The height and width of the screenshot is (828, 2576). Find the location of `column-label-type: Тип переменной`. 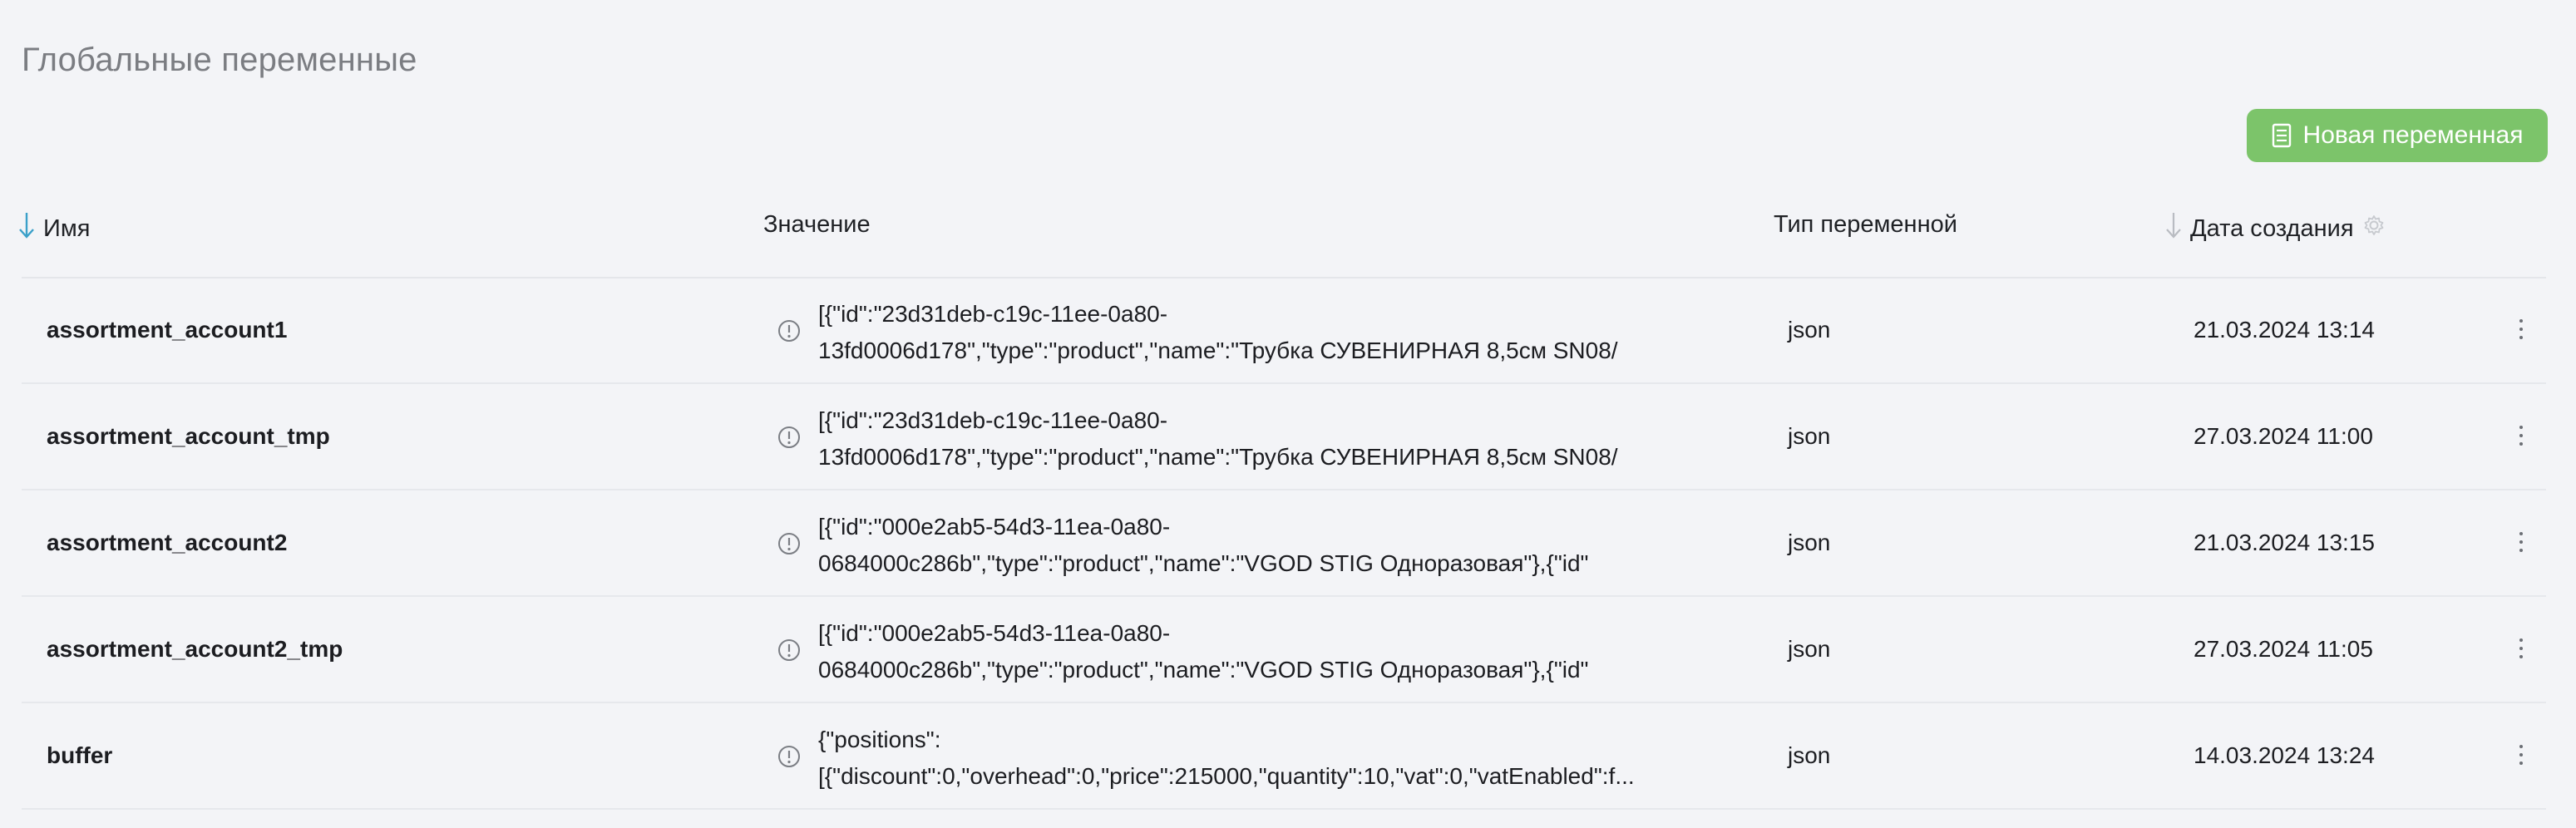

column-label-type: Тип переменной is located at coordinates (1866, 225).